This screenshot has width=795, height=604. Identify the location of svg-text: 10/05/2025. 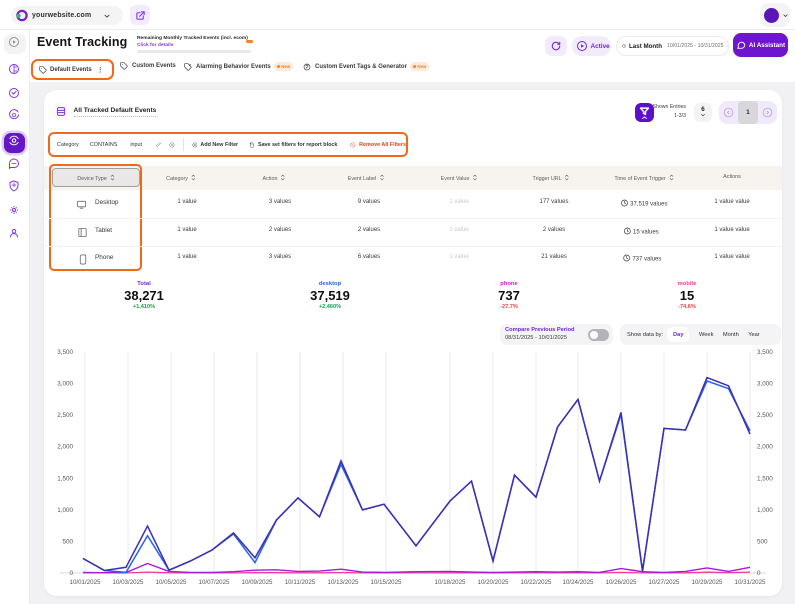
(172, 582).